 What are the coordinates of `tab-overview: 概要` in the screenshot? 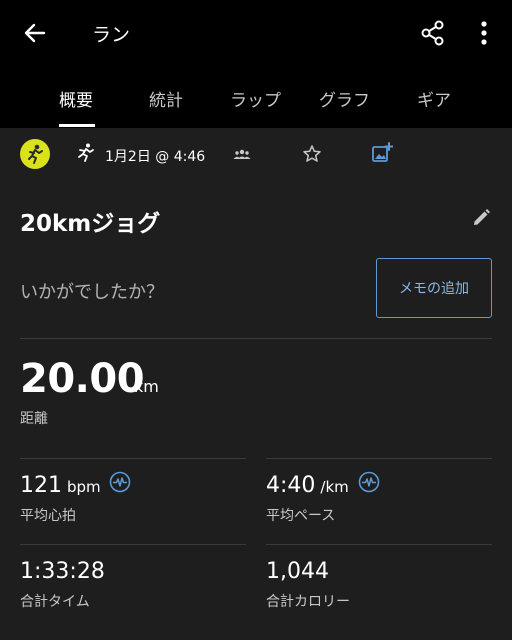 It's located at (76, 98).